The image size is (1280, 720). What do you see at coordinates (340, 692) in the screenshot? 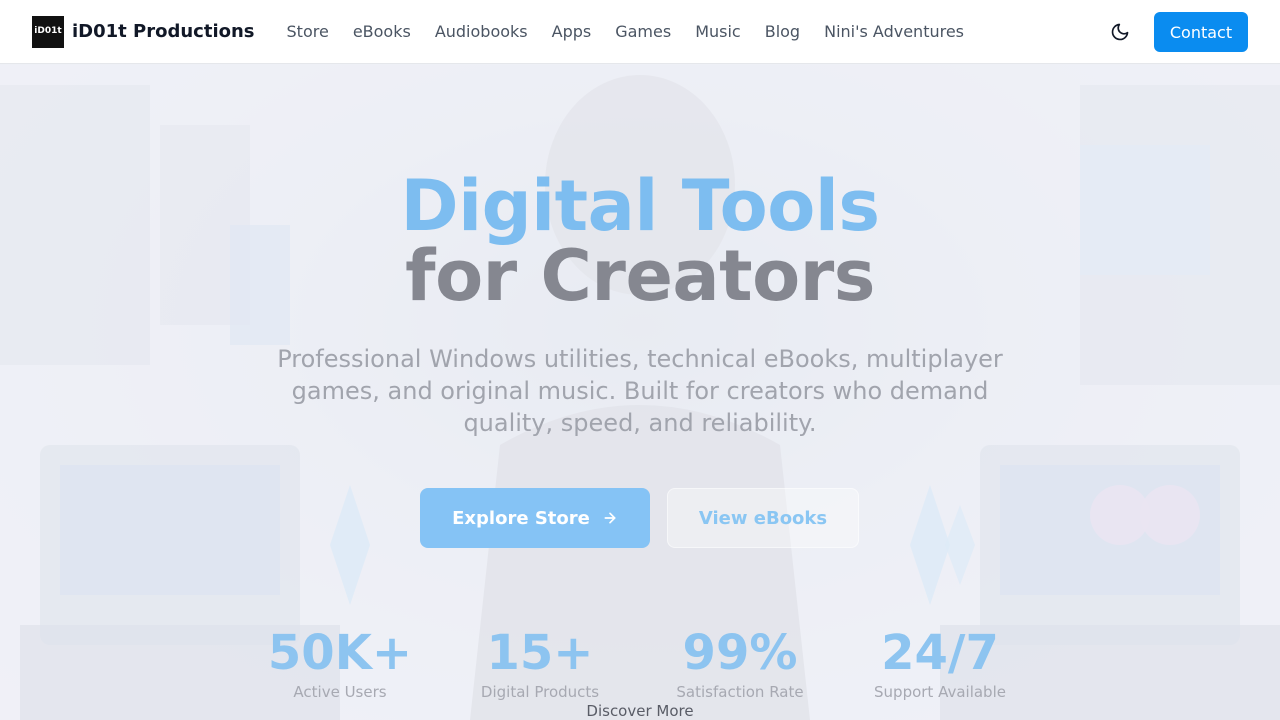
I see `stat-label: Active Users` at bounding box center [340, 692].